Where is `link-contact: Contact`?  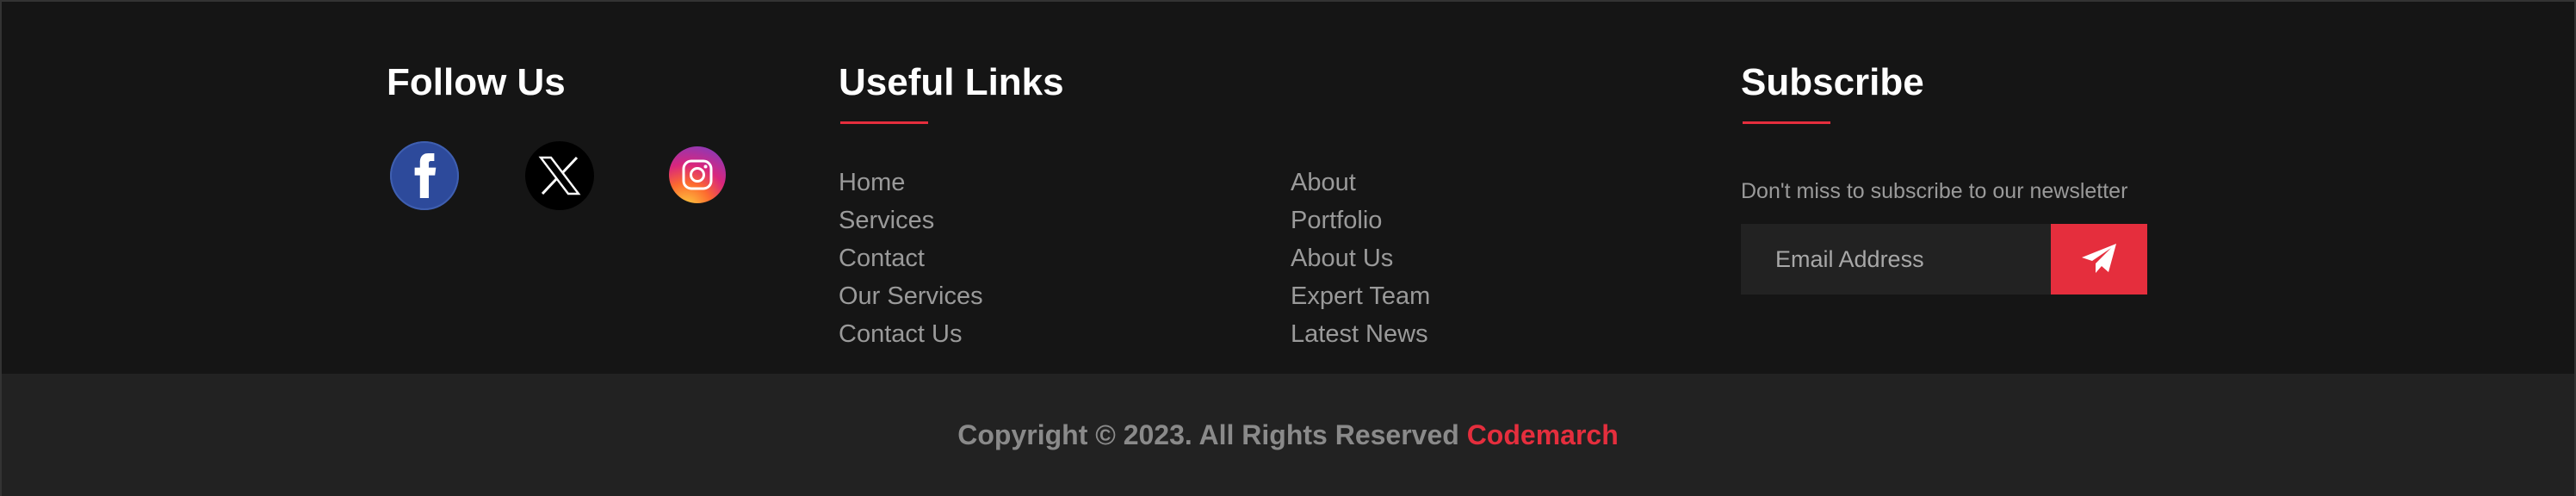 link-contact: Contact is located at coordinates (911, 258).